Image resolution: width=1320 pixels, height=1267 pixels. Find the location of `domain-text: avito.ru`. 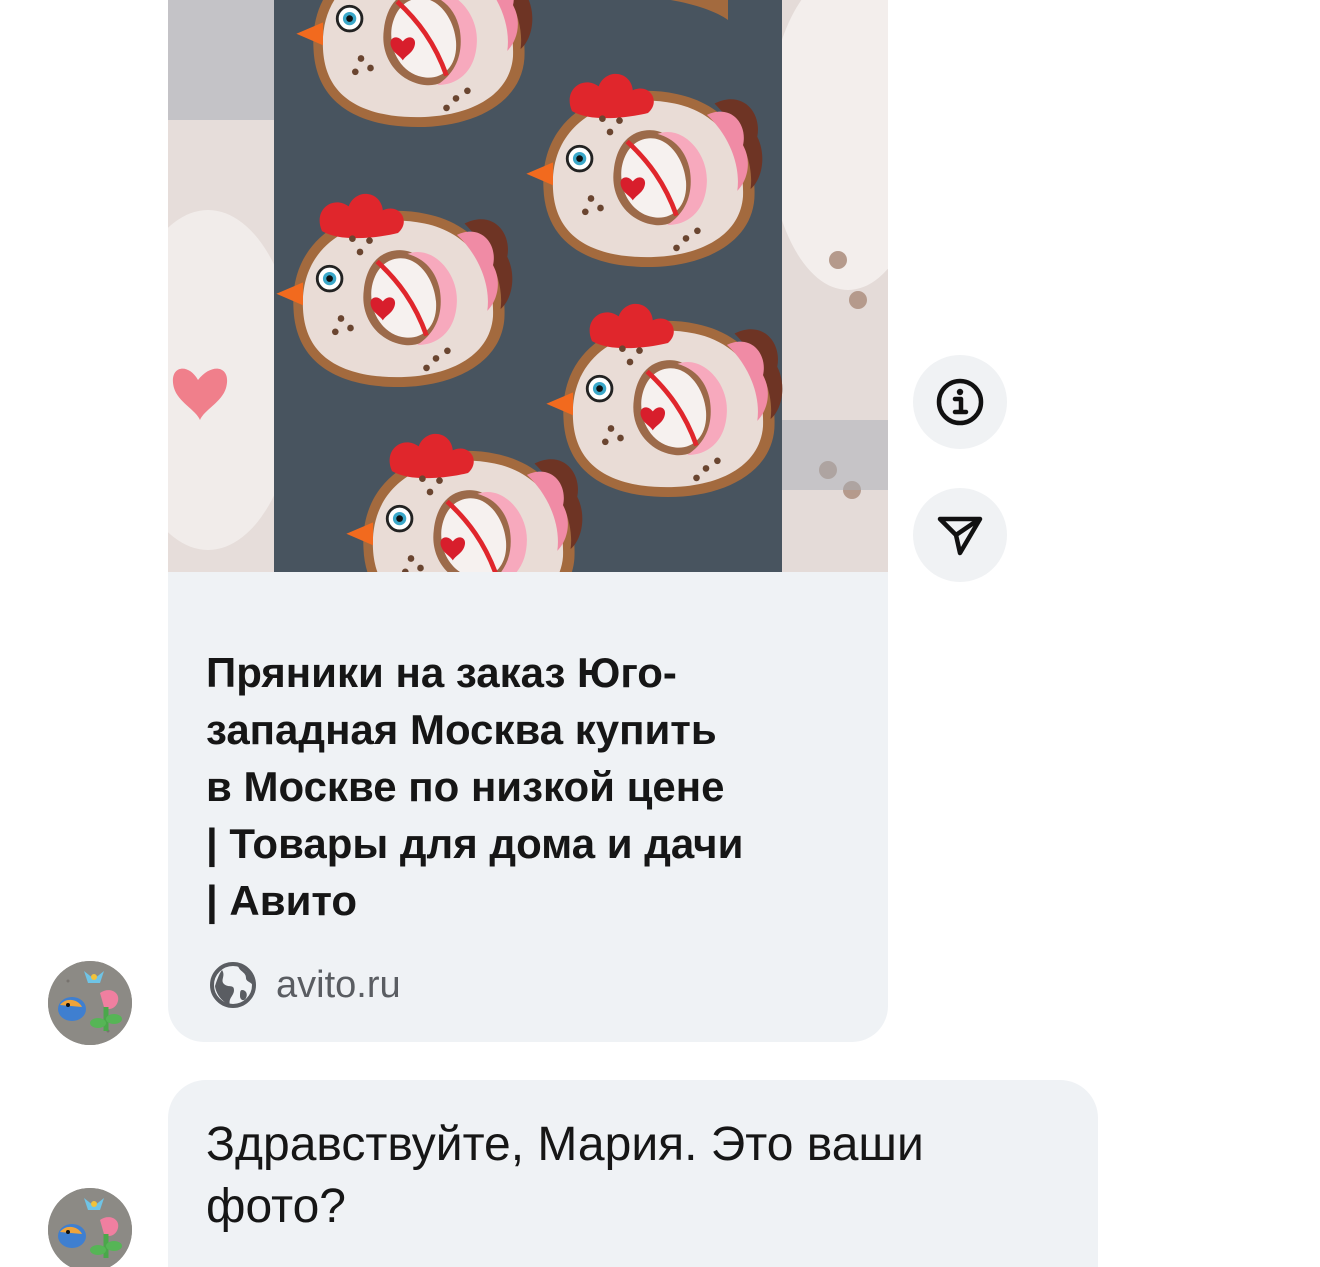

domain-text: avito.ru is located at coordinates (338, 984).